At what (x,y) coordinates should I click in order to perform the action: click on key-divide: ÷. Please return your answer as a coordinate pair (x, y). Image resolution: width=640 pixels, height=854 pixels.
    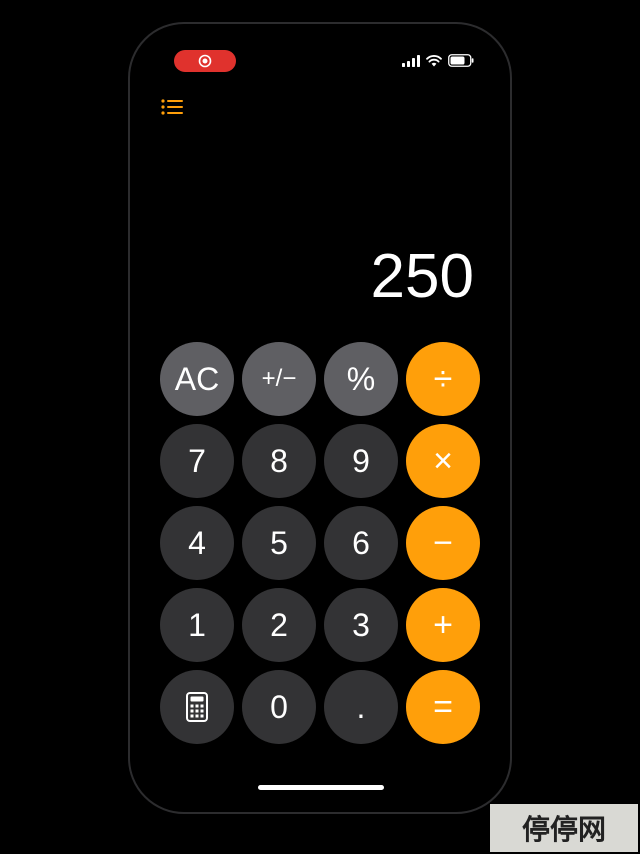
    Looking at the image, I should click on (443, 379).